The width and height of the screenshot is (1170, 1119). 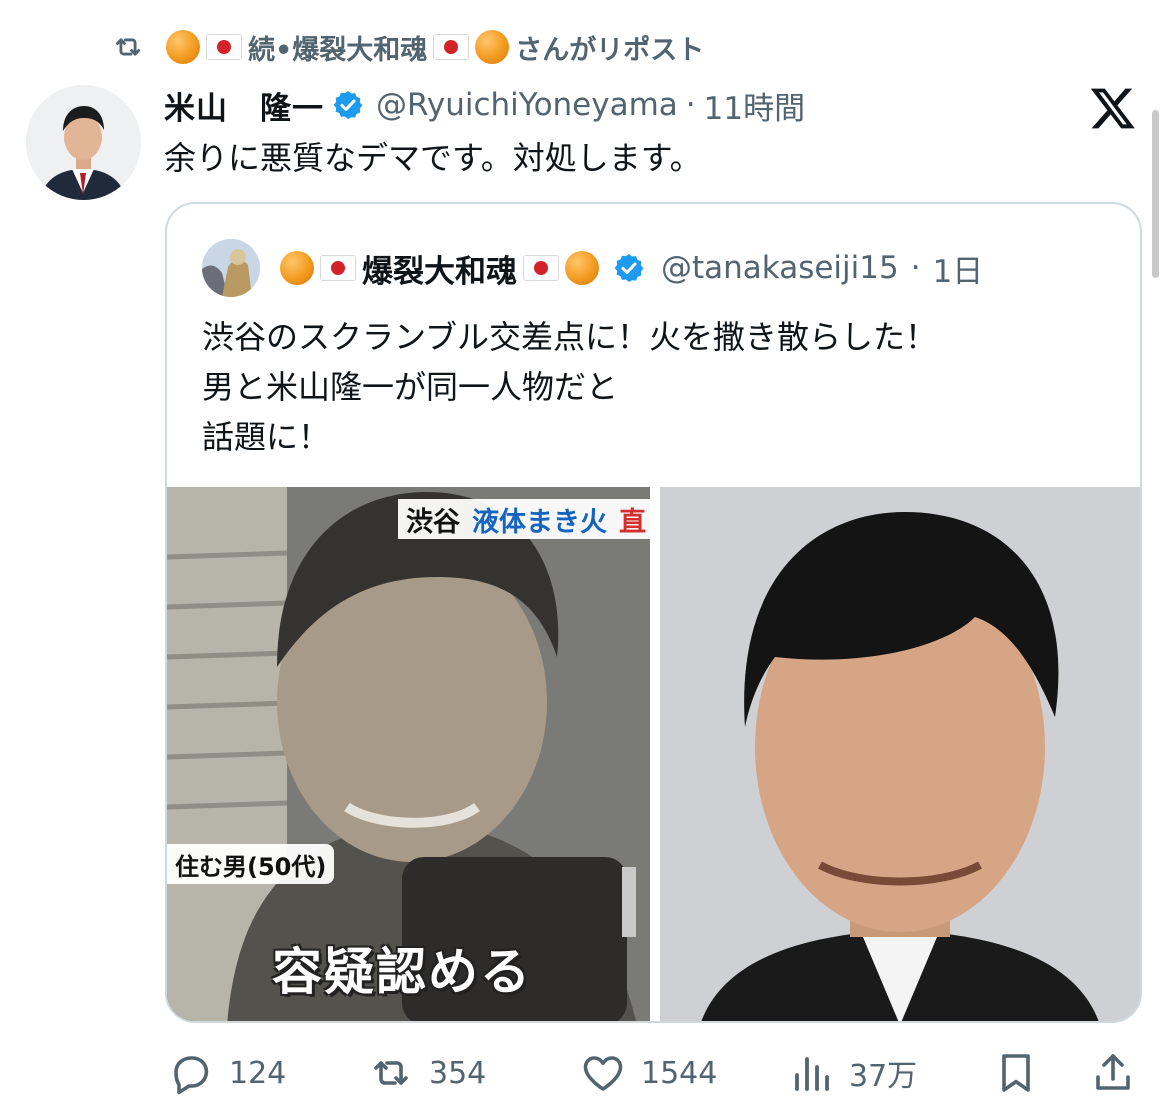 I want to click on quoted-tweet-time: 1日, so click(x=958, y=268).